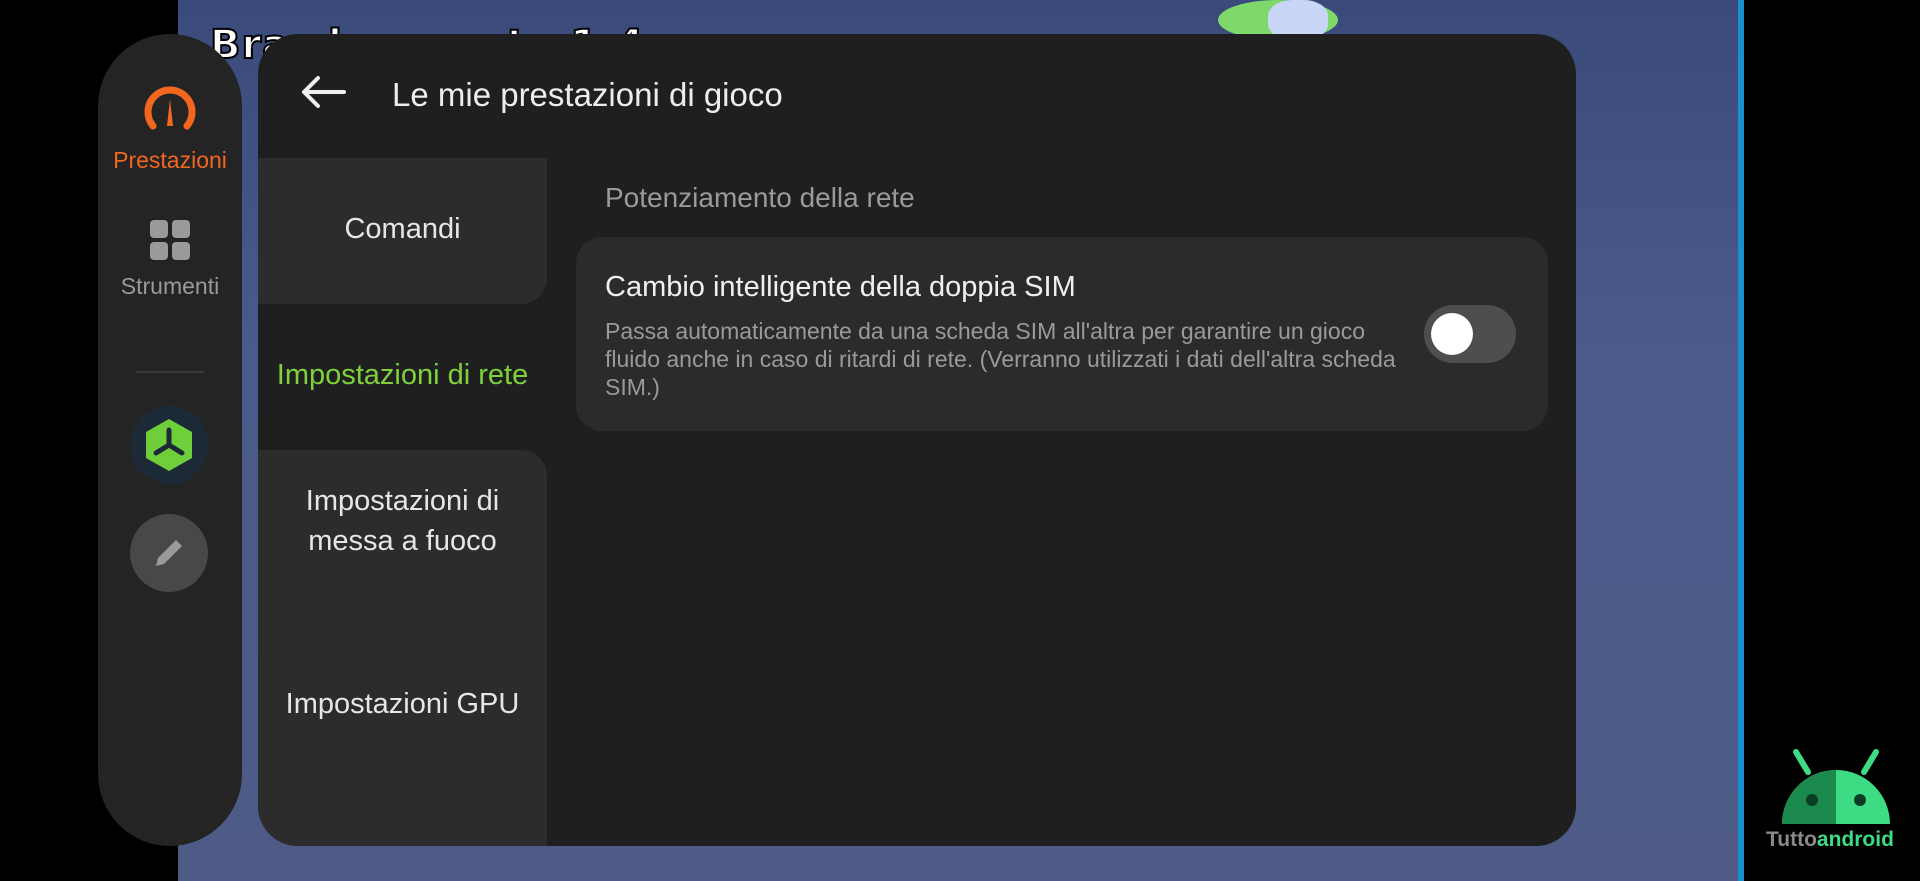  Describe the element at coordinates (1452, 334) in the screenshot. I see `toggle-knob` at that location.